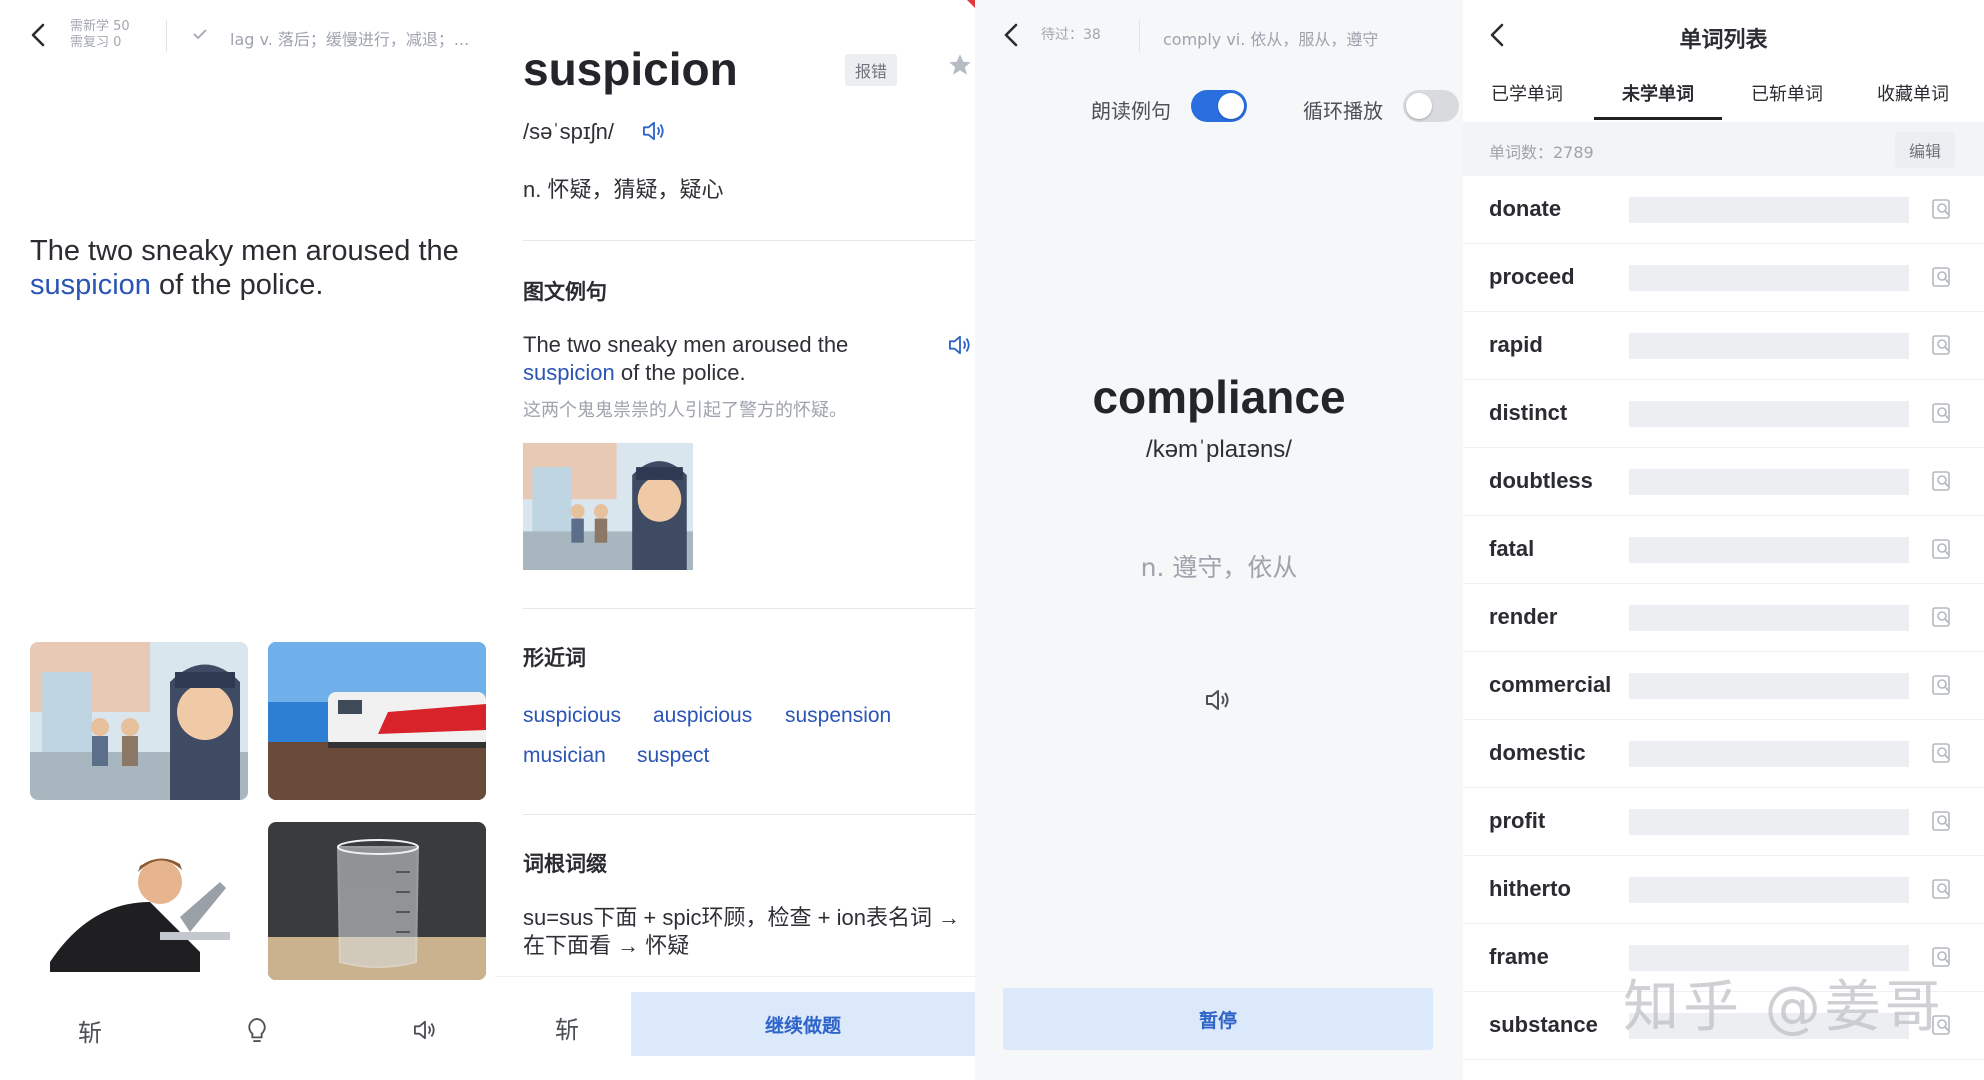 Image resolution: width=1984 pixels, height=1080 pixels. What do you see at coordinates (139, 901) in the screenshot?
I see `image-choice-laptop` at bounding box center [139, 901].